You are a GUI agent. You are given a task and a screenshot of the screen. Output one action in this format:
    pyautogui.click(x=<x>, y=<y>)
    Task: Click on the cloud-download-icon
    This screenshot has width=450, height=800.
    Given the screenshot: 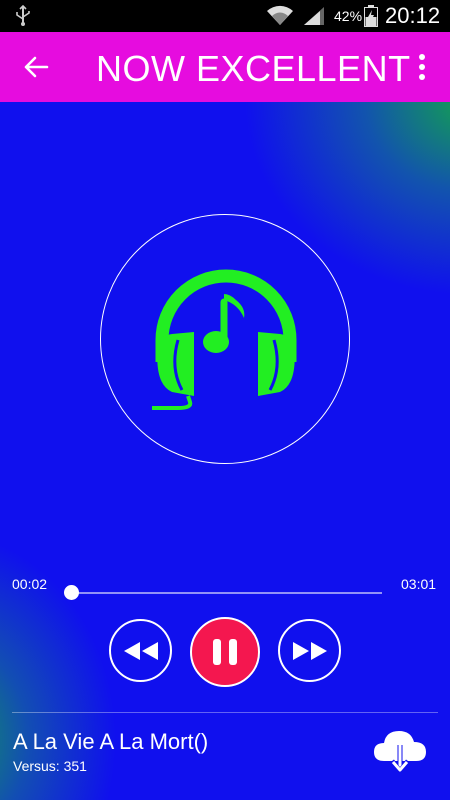 What is the action you would take?
    pyautogui.click(x=400, y=751)
    